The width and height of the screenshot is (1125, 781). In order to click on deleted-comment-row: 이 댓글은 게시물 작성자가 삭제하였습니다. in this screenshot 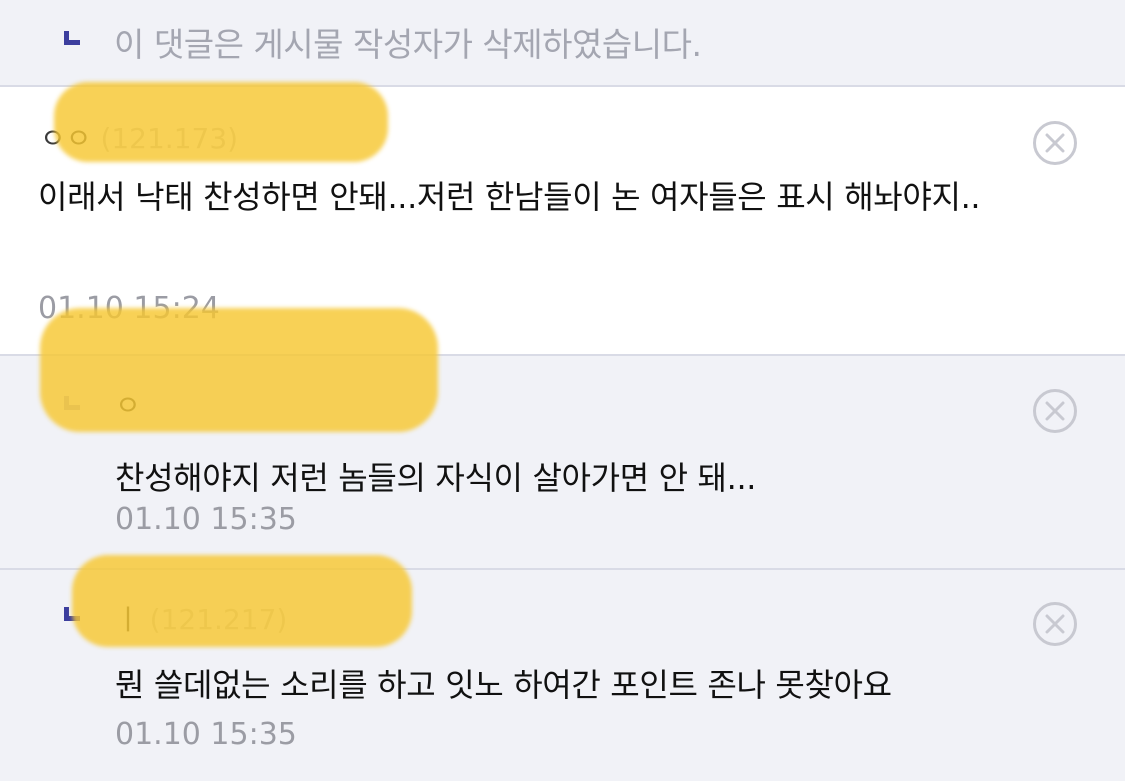, I will do `click(562, 43)`.